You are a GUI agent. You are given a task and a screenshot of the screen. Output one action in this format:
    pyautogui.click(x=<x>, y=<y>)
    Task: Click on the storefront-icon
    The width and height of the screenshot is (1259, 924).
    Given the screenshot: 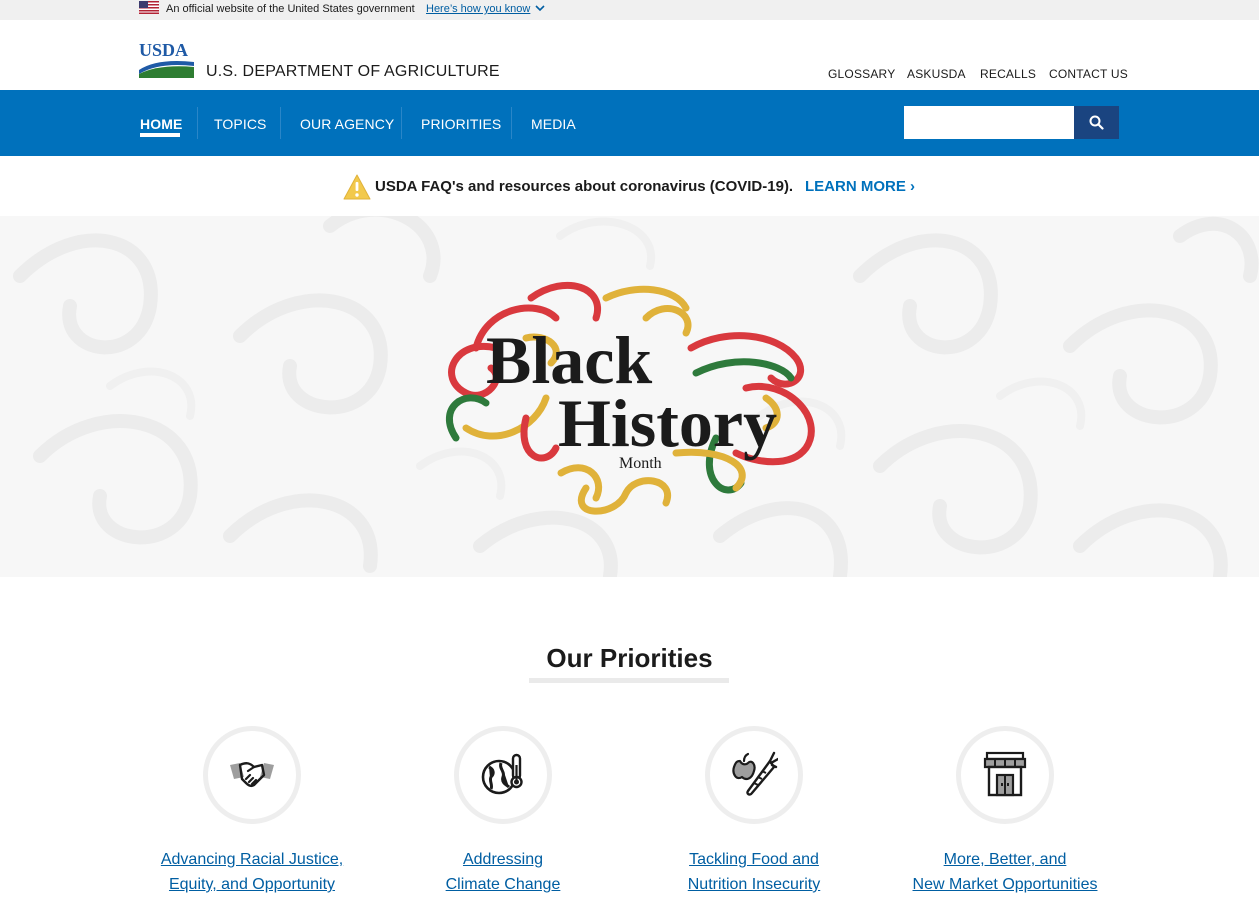 What is the action you would take?
    pyautogui.click(x=1005, y=774)
    